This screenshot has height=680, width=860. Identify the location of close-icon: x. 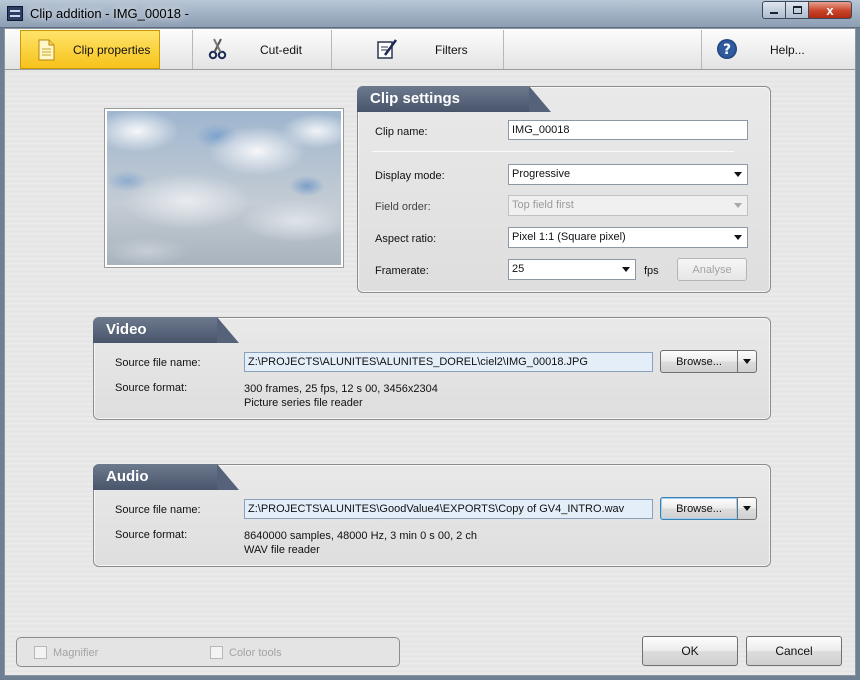
(830, 10).